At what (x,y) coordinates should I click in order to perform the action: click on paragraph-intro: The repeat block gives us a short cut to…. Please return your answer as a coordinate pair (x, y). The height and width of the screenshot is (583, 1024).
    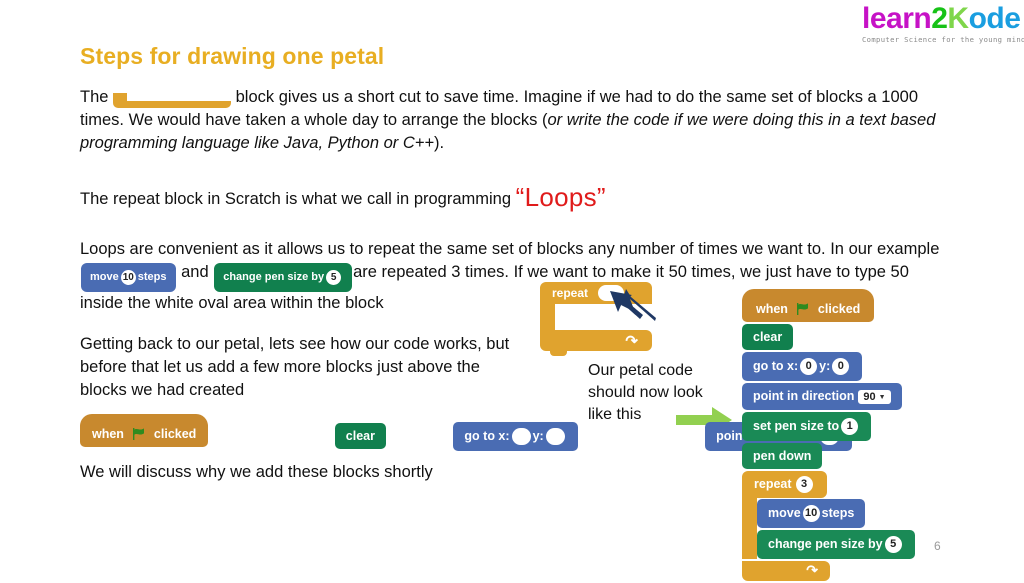
    Looking at the image, I should click on (510, 120).